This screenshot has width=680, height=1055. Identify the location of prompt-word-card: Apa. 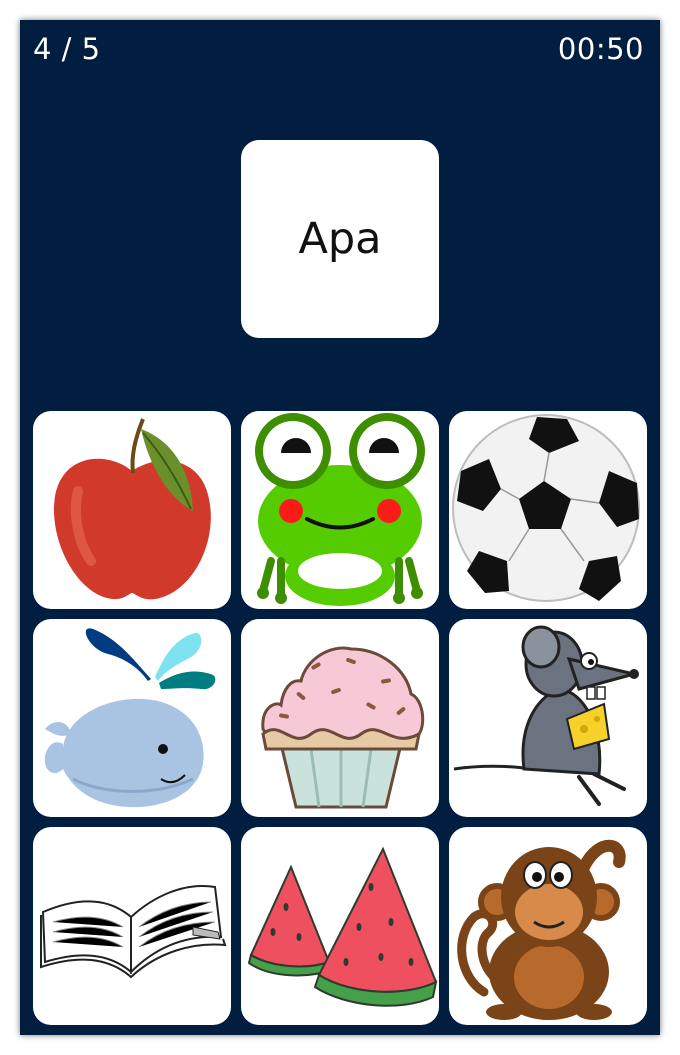
(340, 239).